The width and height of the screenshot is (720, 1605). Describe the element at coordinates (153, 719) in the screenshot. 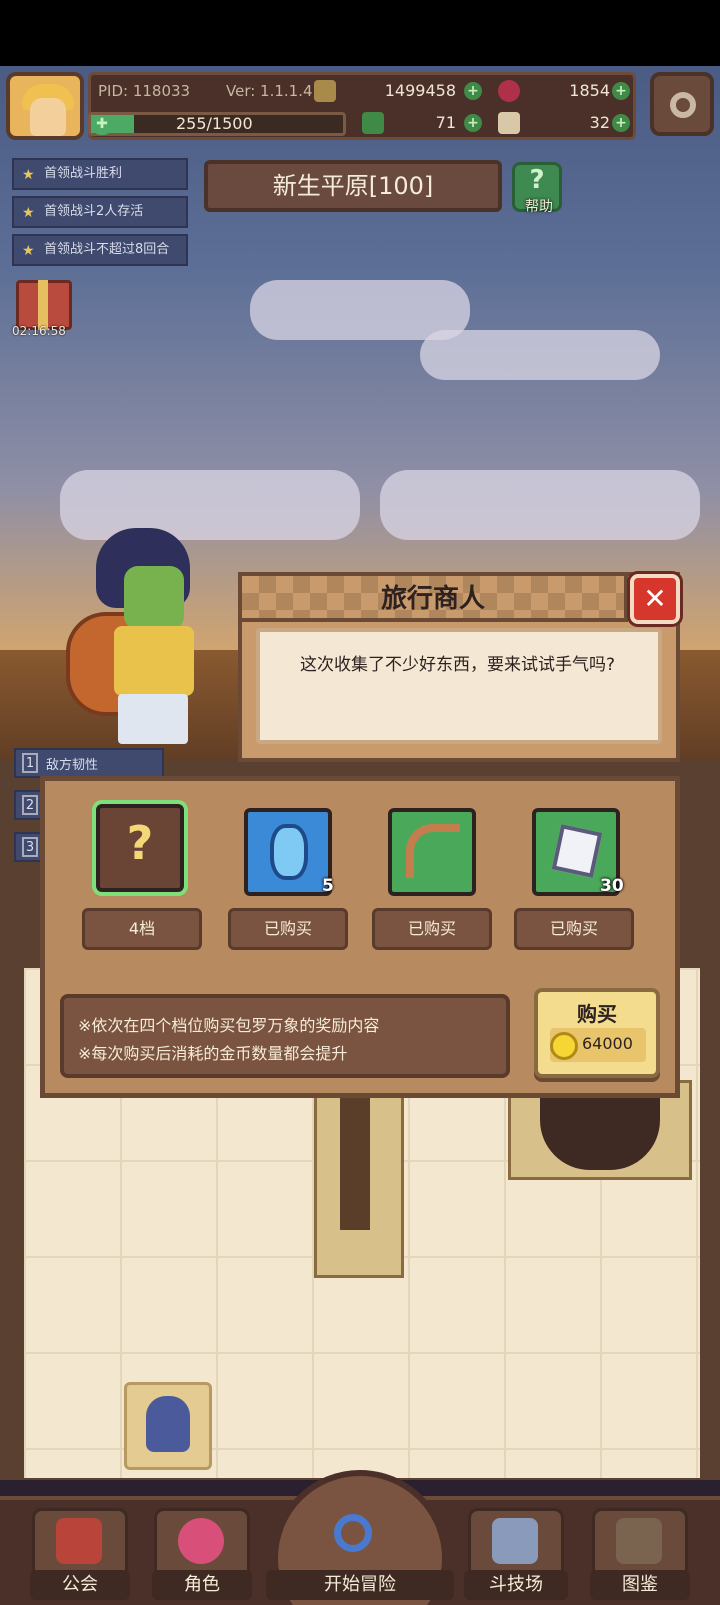

I see `merchant-legs` at that location.